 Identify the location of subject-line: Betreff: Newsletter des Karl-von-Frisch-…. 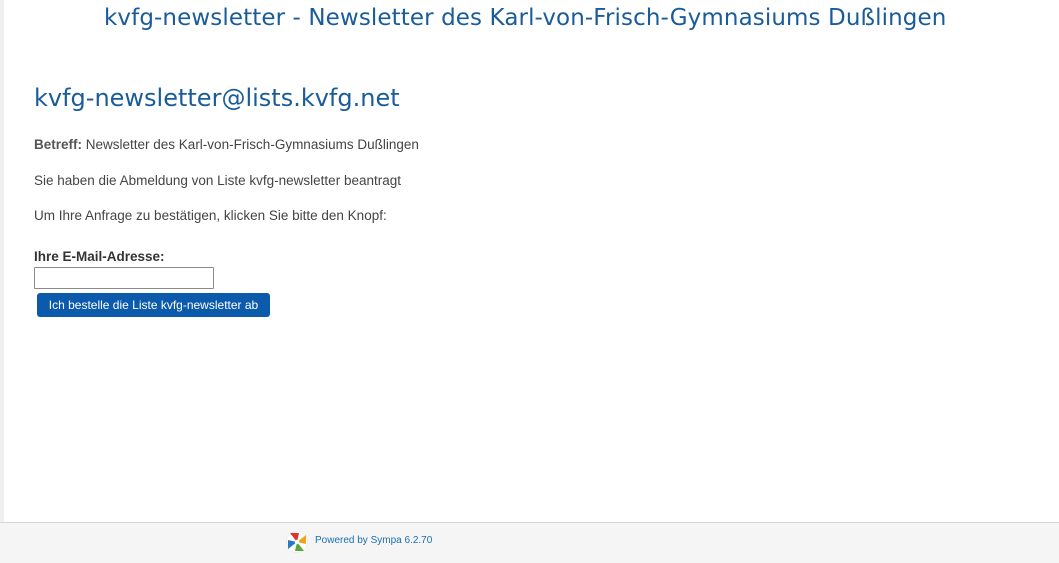
(226, 144).